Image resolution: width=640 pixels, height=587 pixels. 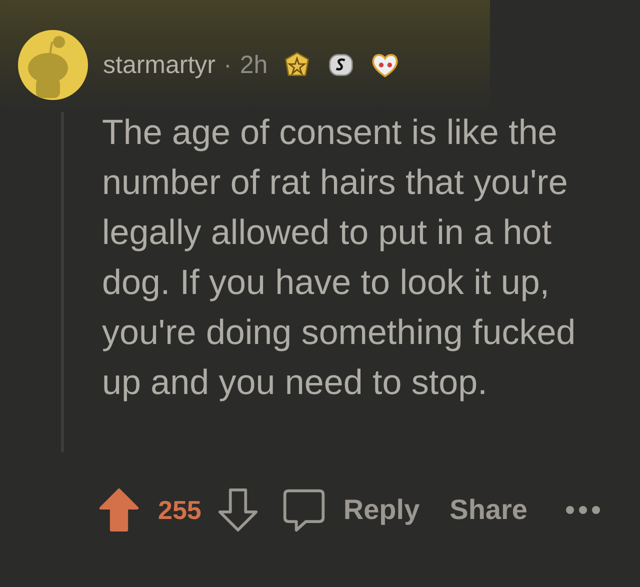 I want to click on more-options-icon, so click(x=583, y=510).